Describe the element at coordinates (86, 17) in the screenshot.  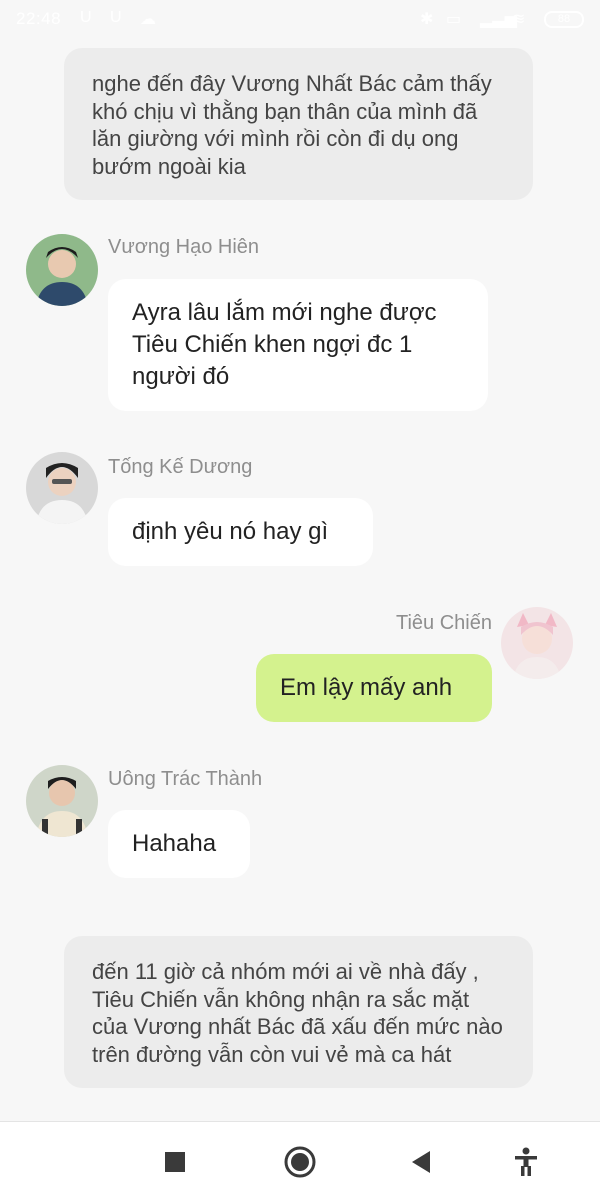
I see `u-notification-icon: U` at that location.